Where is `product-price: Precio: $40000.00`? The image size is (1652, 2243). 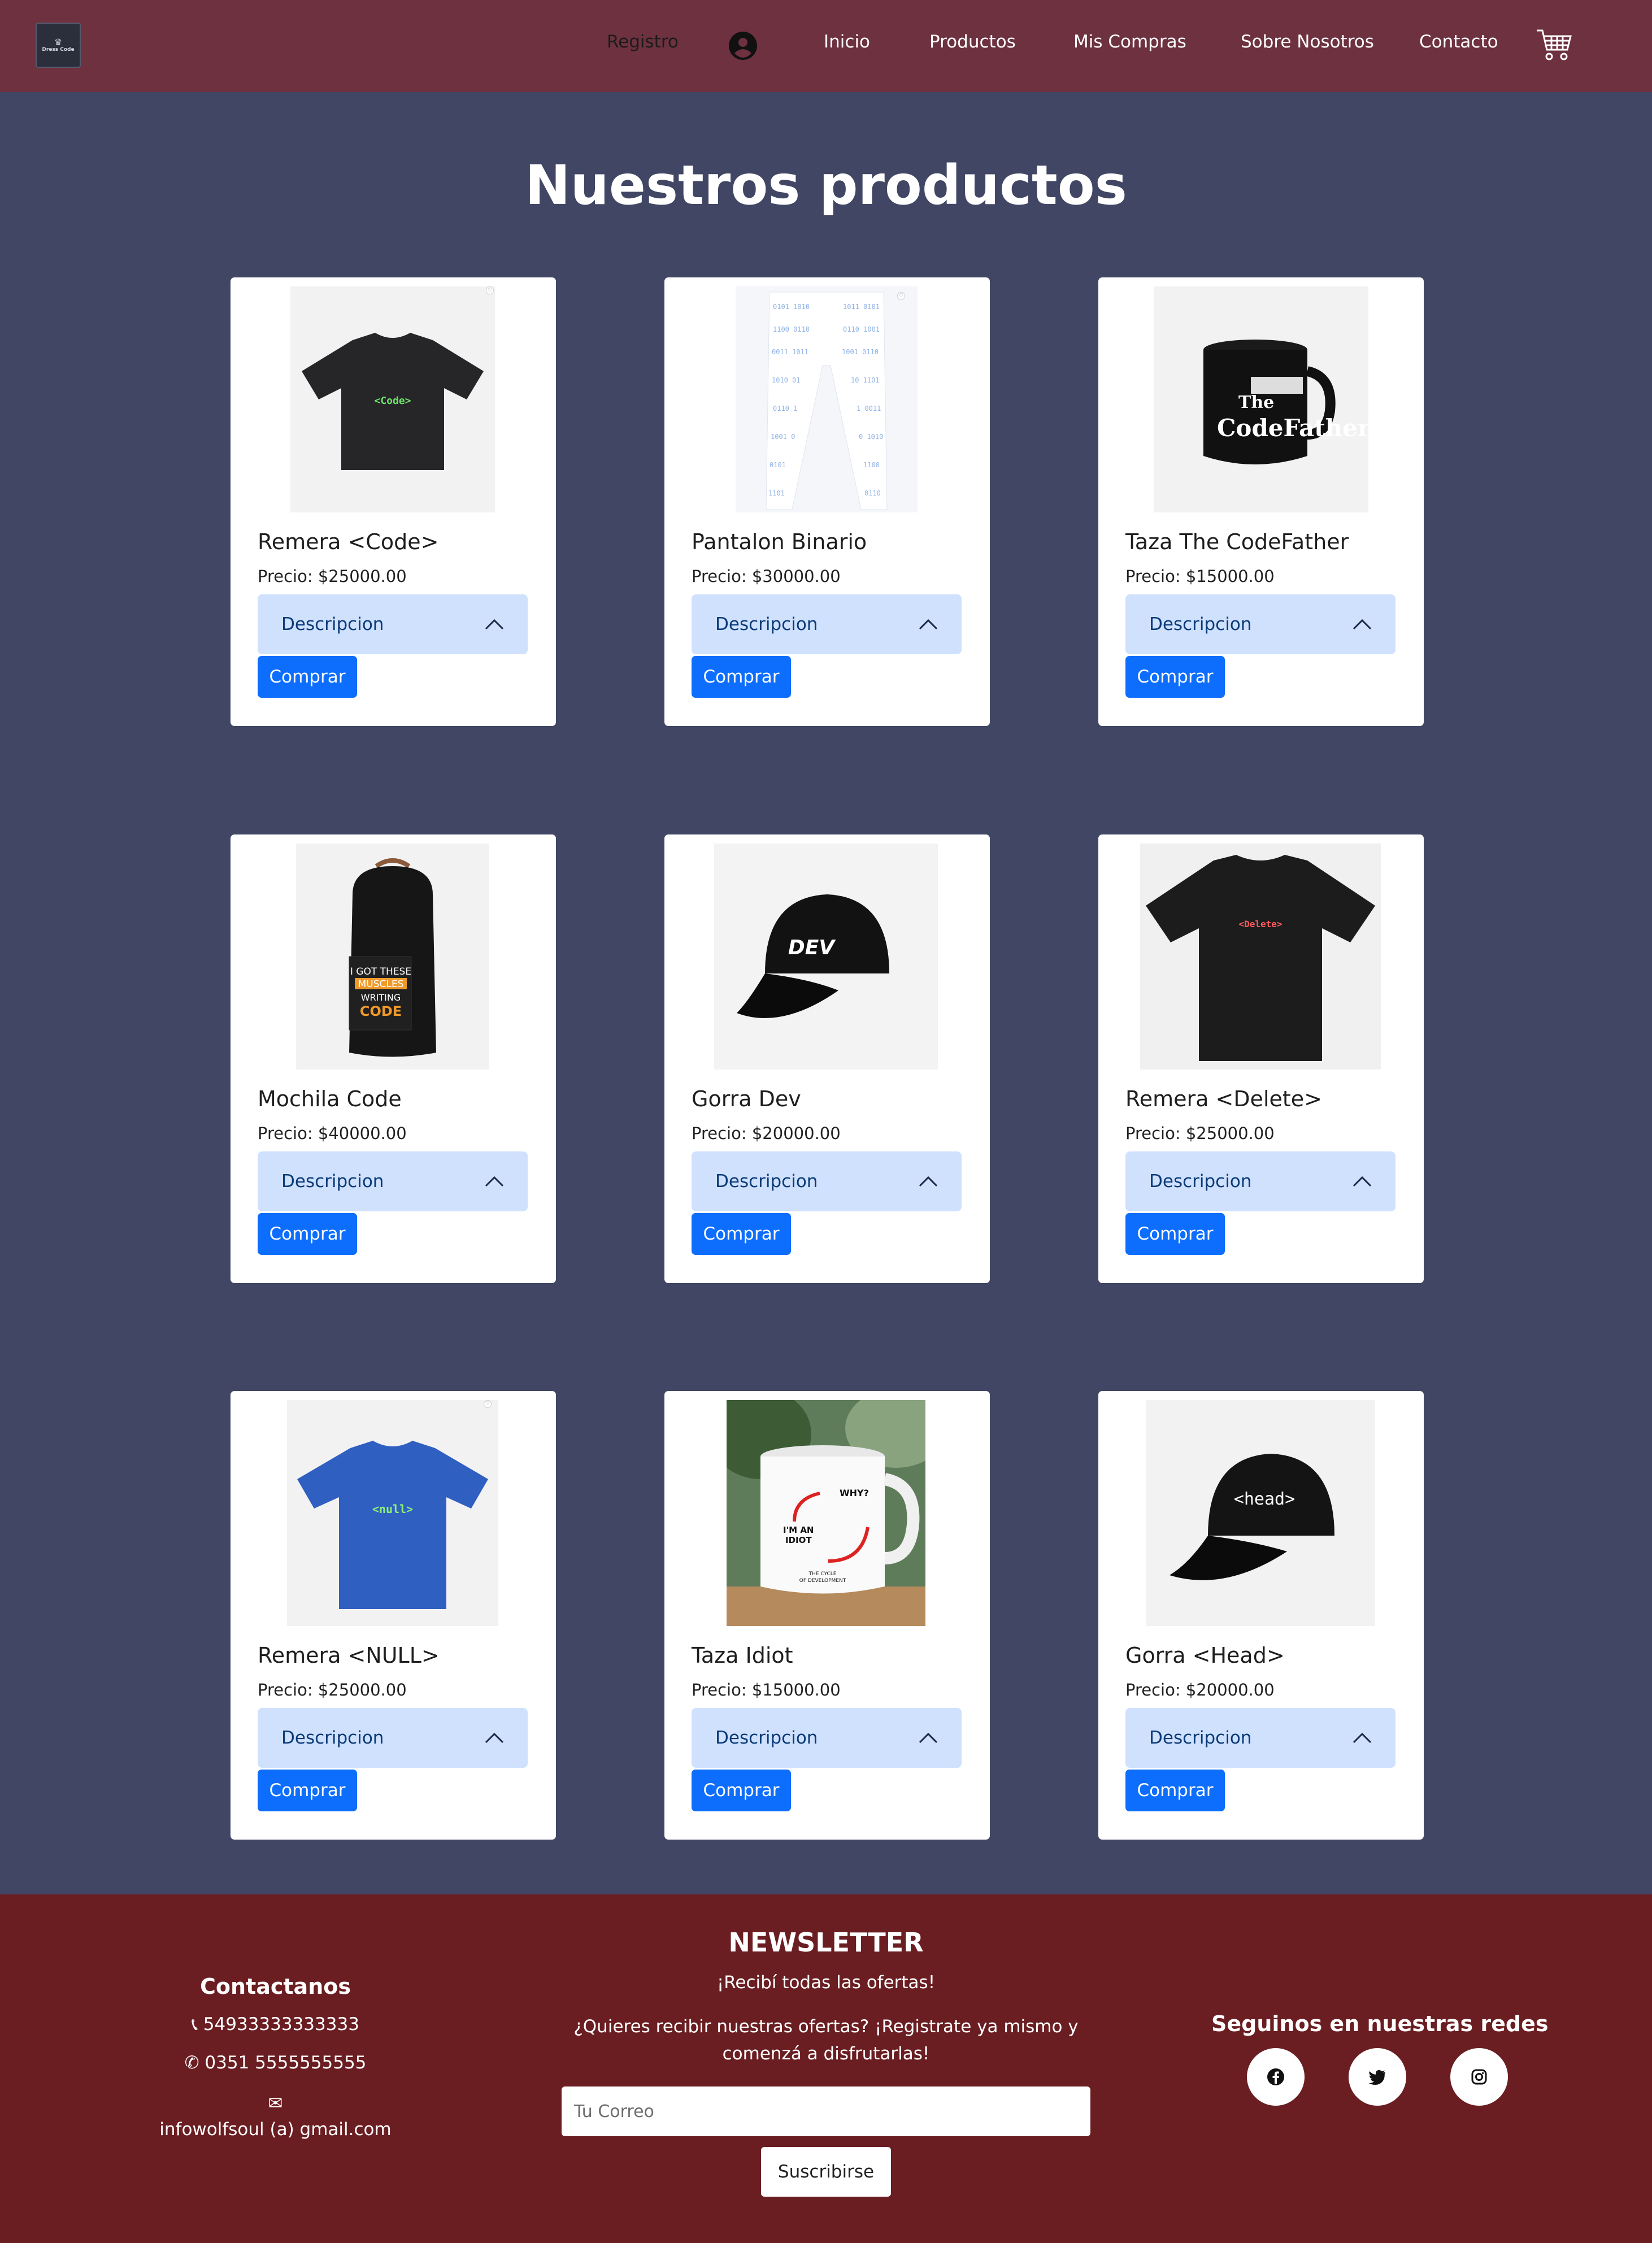 product-price: Precio: $40000.00 is located at coordinates (332, 1133).